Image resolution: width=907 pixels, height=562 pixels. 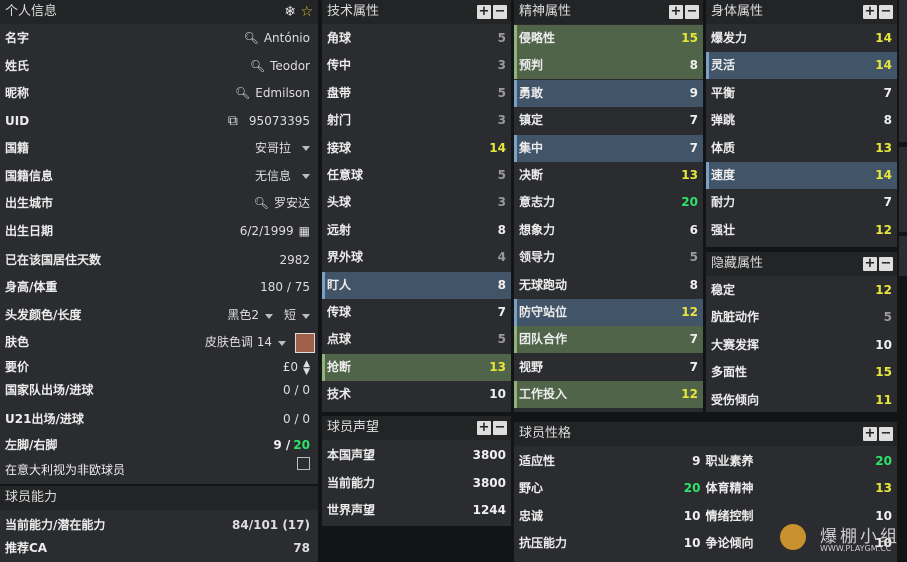 What do you see at coordinates (608, 38) in the screenshot?
I see `mental-attribute-row: 侵略性 15` at bounding box center [608, 38].